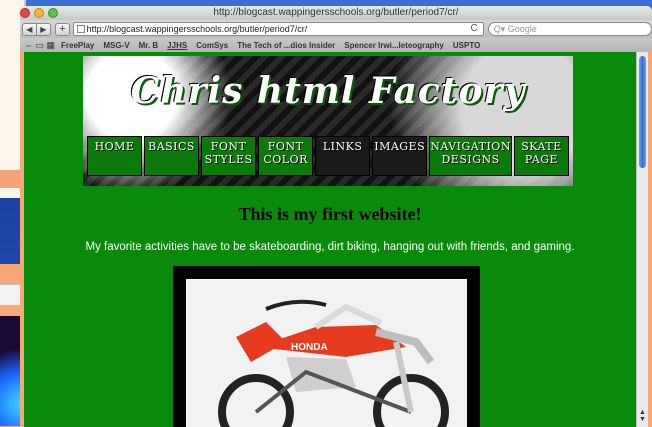  I want to click on page-scrollbar: ▲ ▼, so click(642, 239).